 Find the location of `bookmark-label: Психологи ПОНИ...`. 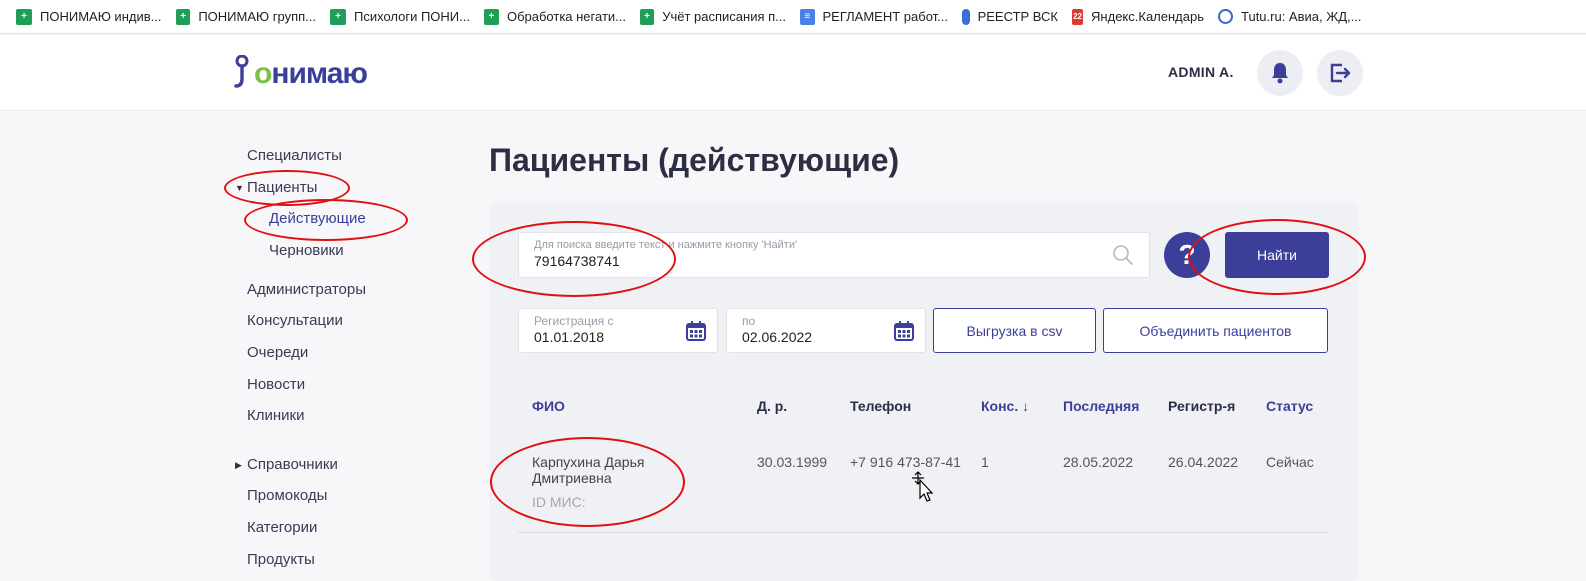

bookmark-label: Психологи ПОНИ... is located at coordinates (411, 16).